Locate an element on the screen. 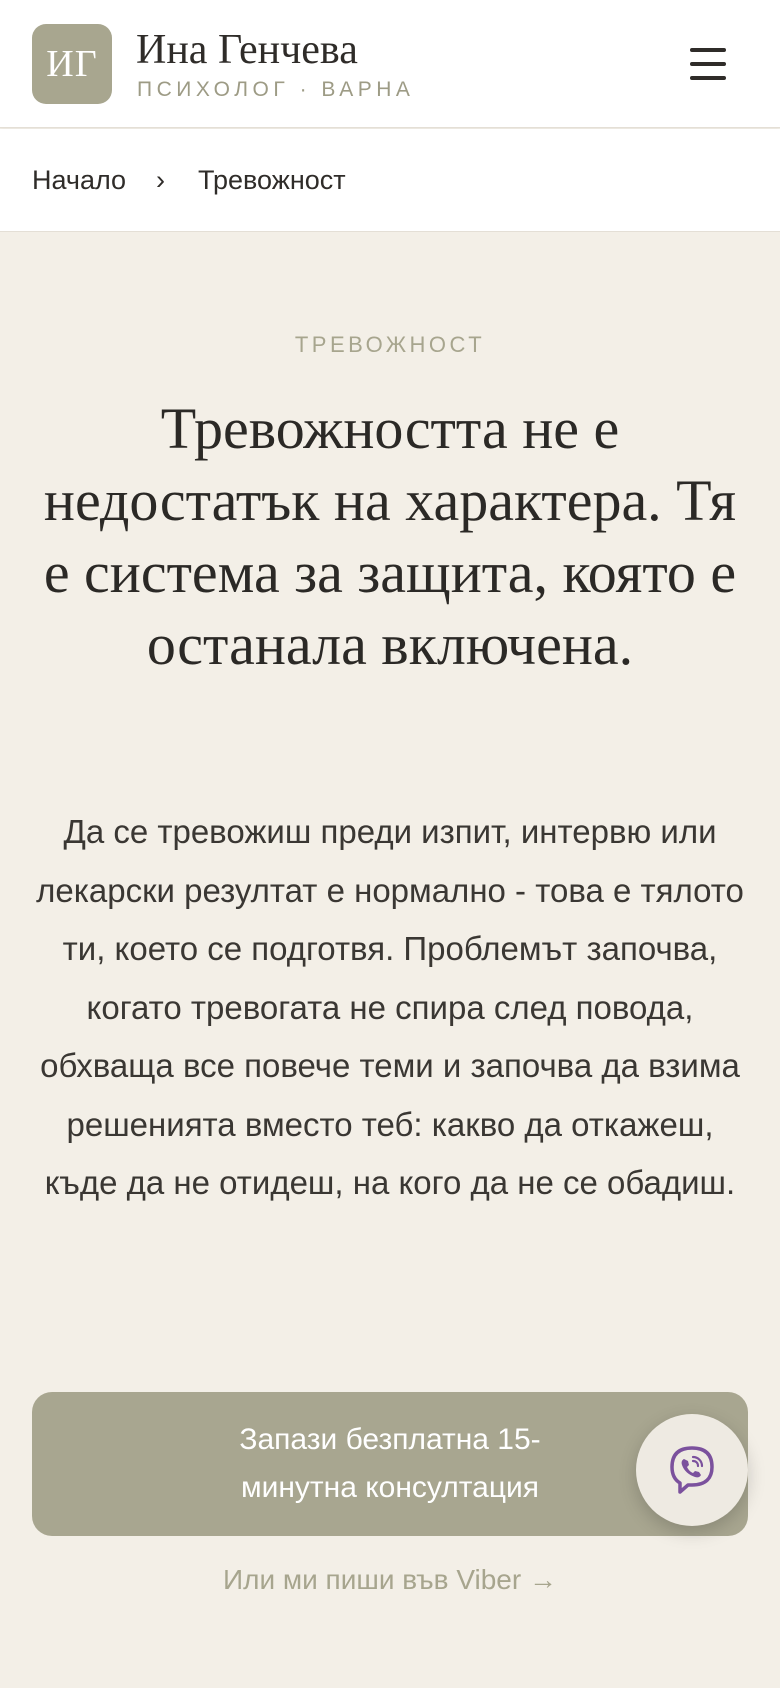 The image size is (780, 1688). viber-icon is located at coordinates (692, 1470).